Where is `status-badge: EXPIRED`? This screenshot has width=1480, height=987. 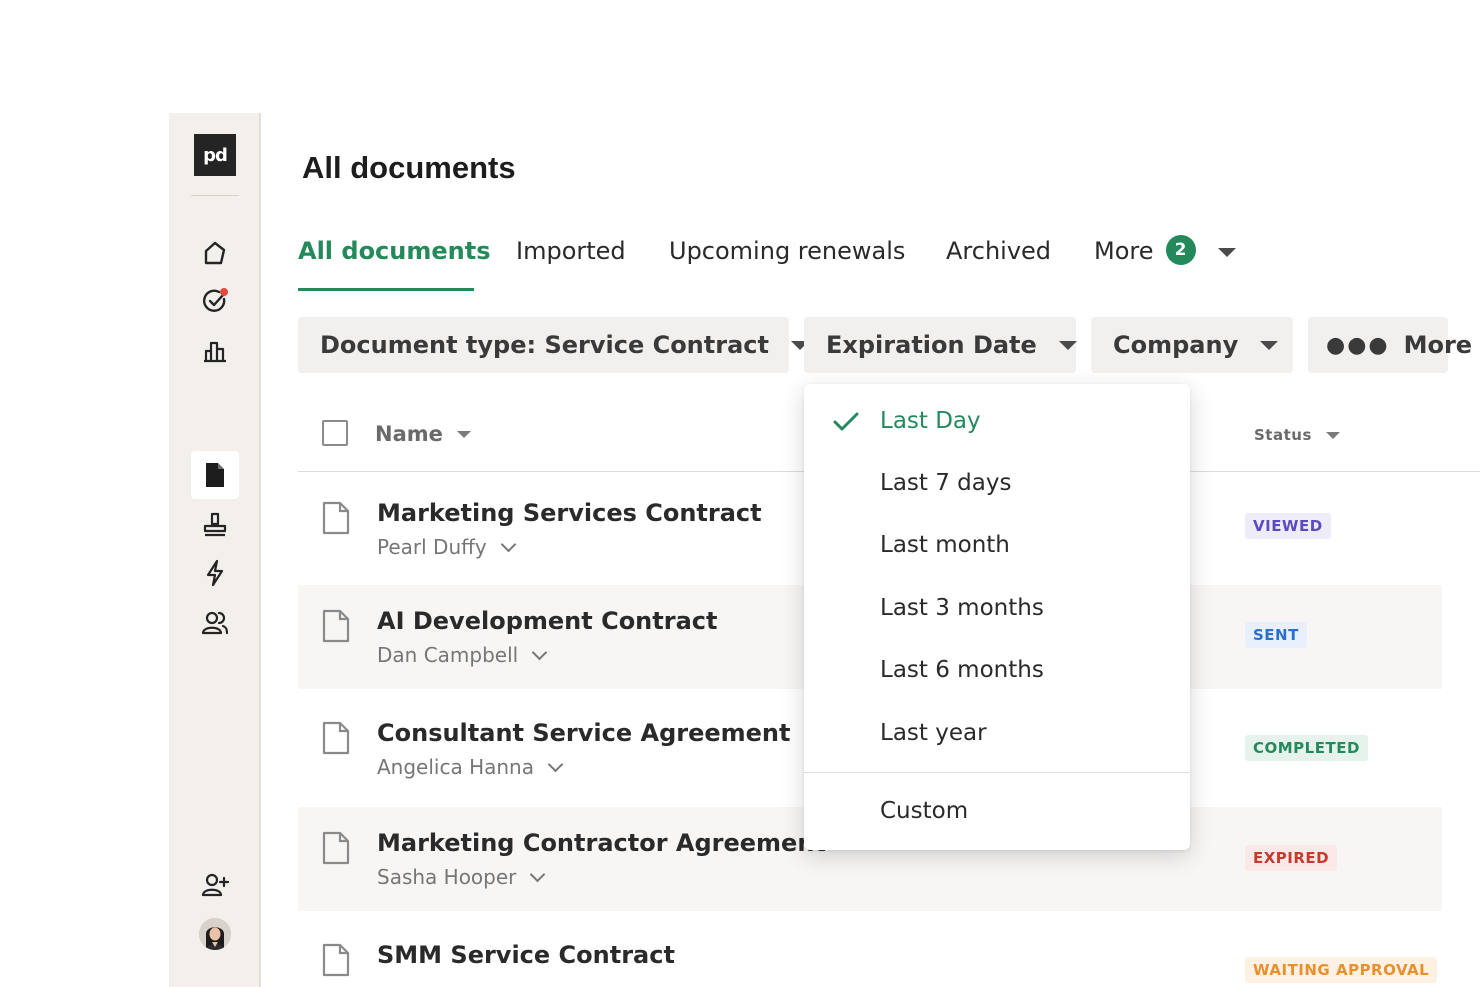 status-badge: EXPIRED is located at coordinates (1291, 858).